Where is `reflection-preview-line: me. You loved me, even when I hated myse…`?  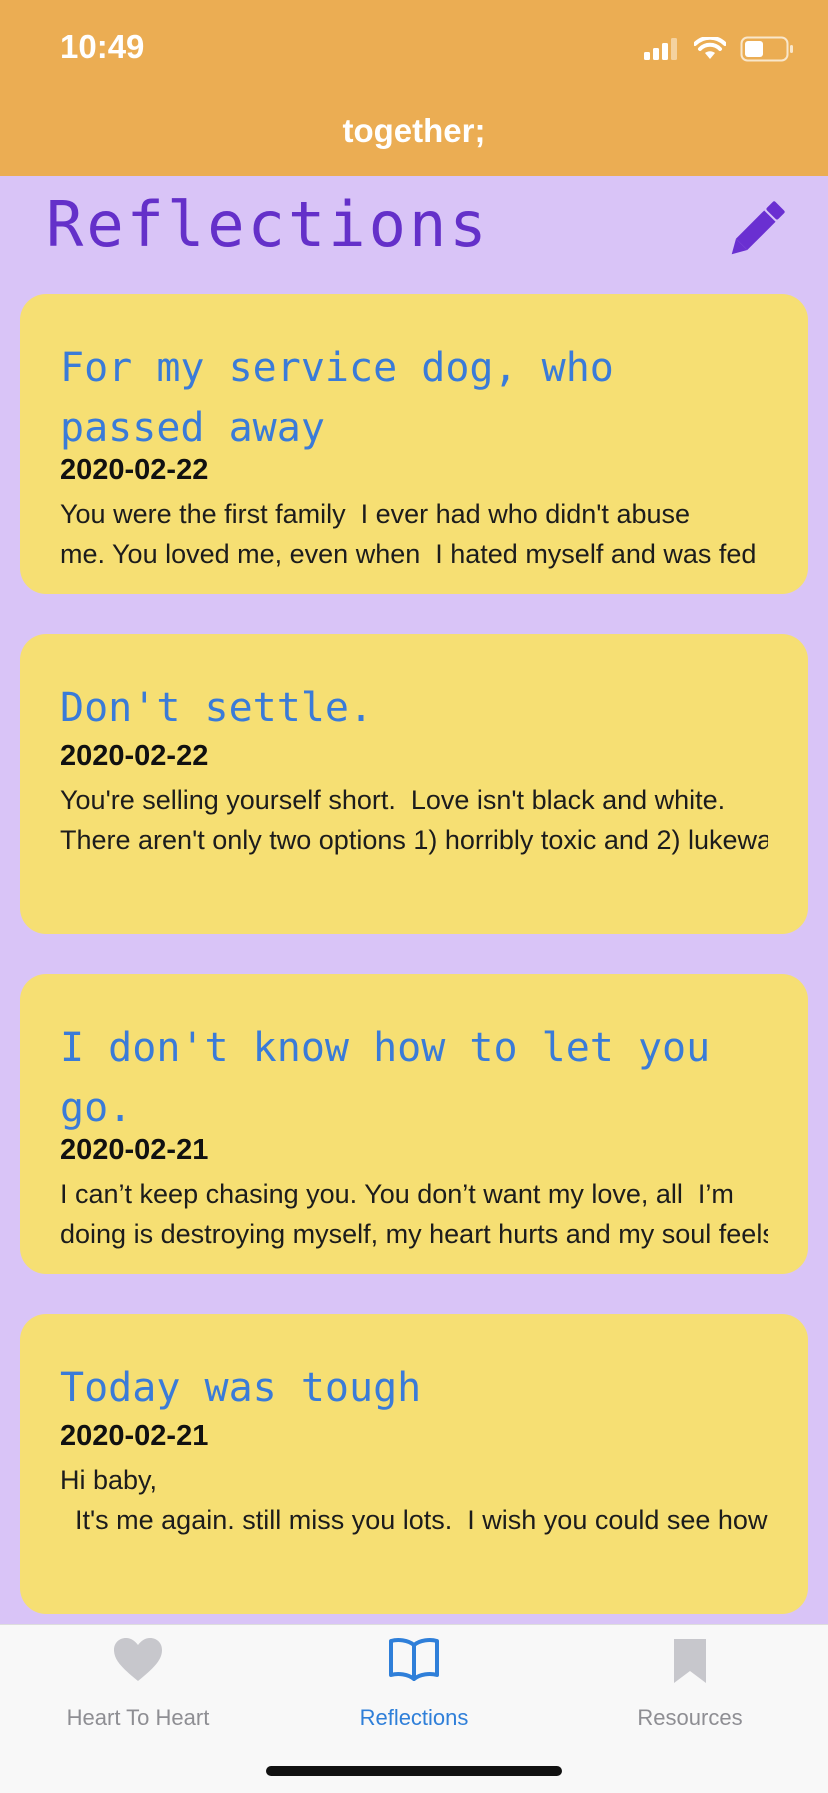 reflection-preview-line: me. You loved me, even when I hated myse… is located at coordinates (408, 554).